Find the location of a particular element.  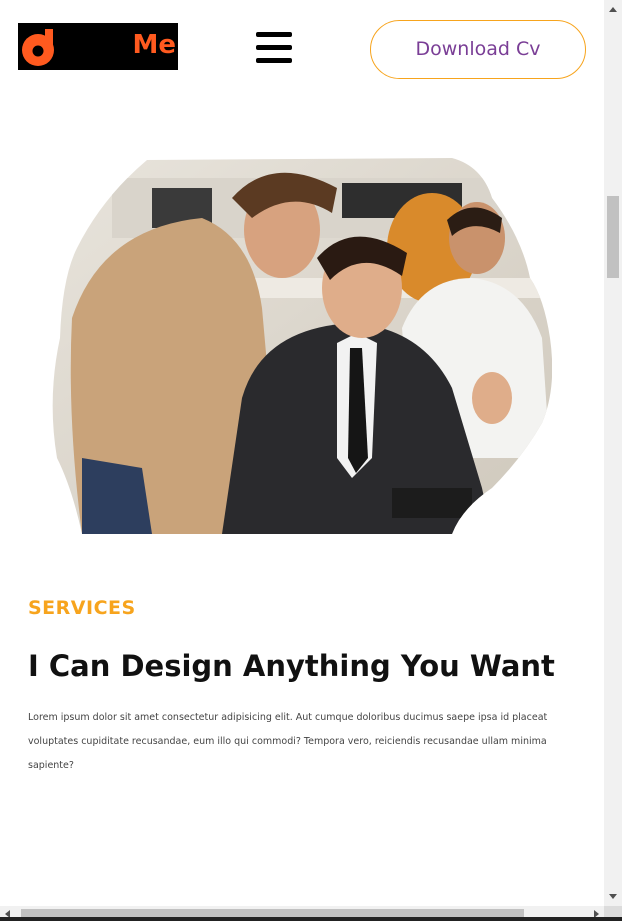

services-title: I Can Design Anything You Want is located at coordinates (291, 666).